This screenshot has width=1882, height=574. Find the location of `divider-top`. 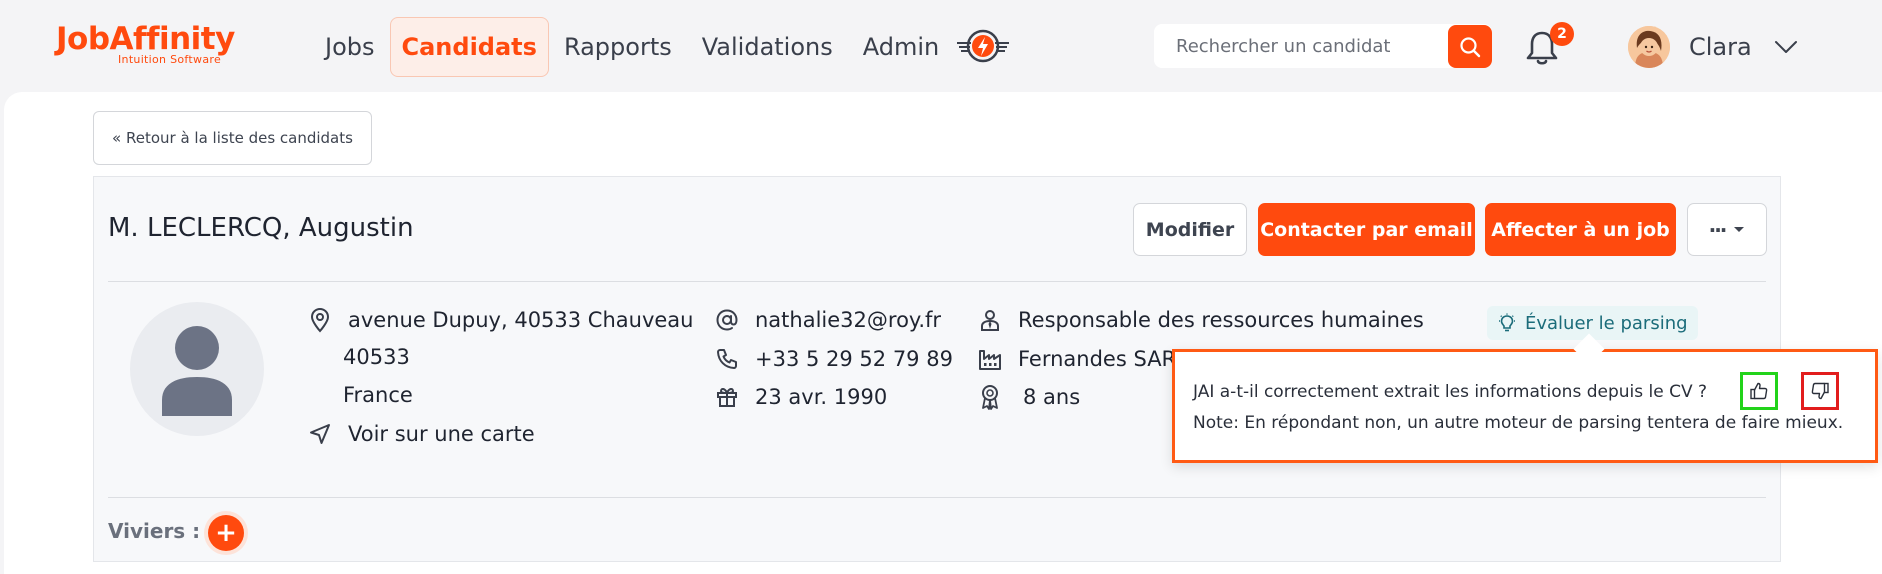

divider-top is located at coordinates (937, 281).